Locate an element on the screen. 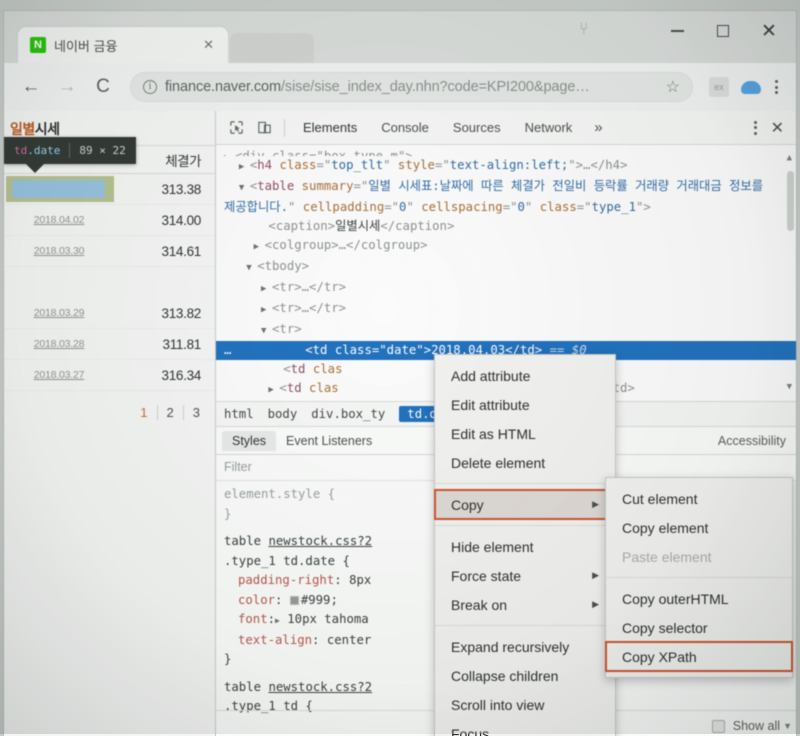 The image size is (800, 736). menu-item-copy-xpath: Copy XPath is located at coordinates (699, 656).